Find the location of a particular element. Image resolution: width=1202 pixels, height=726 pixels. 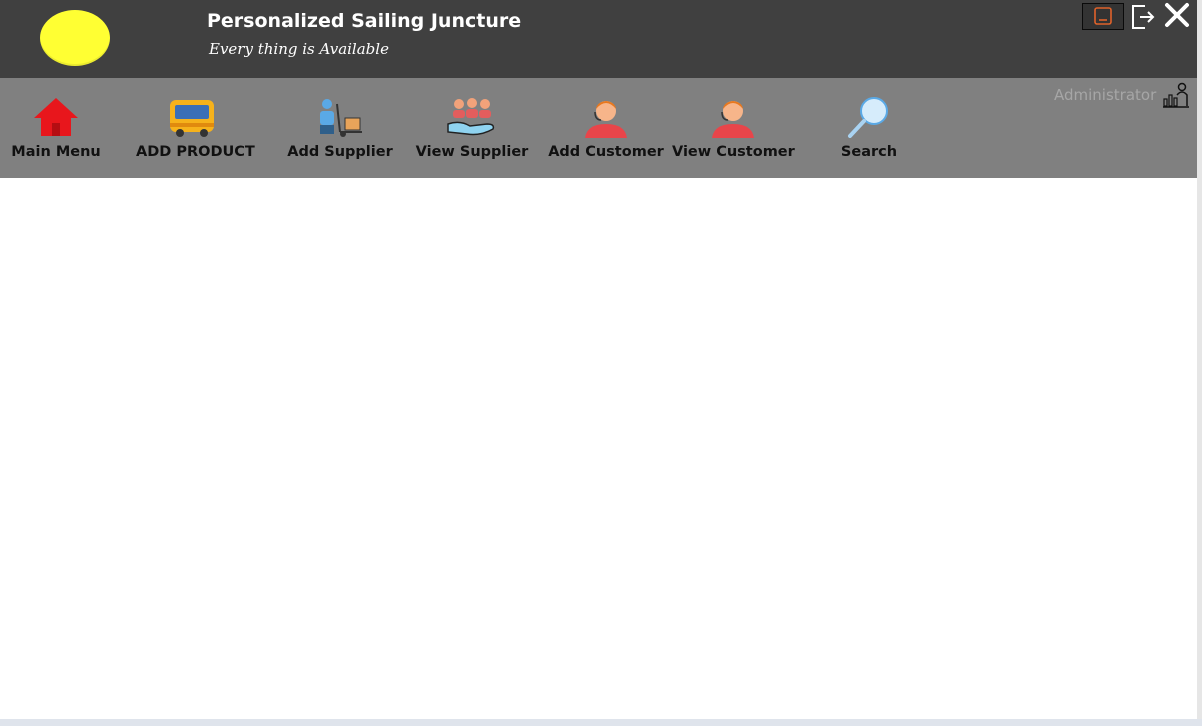

minimize-icon is located at coordinates (1103, 16).